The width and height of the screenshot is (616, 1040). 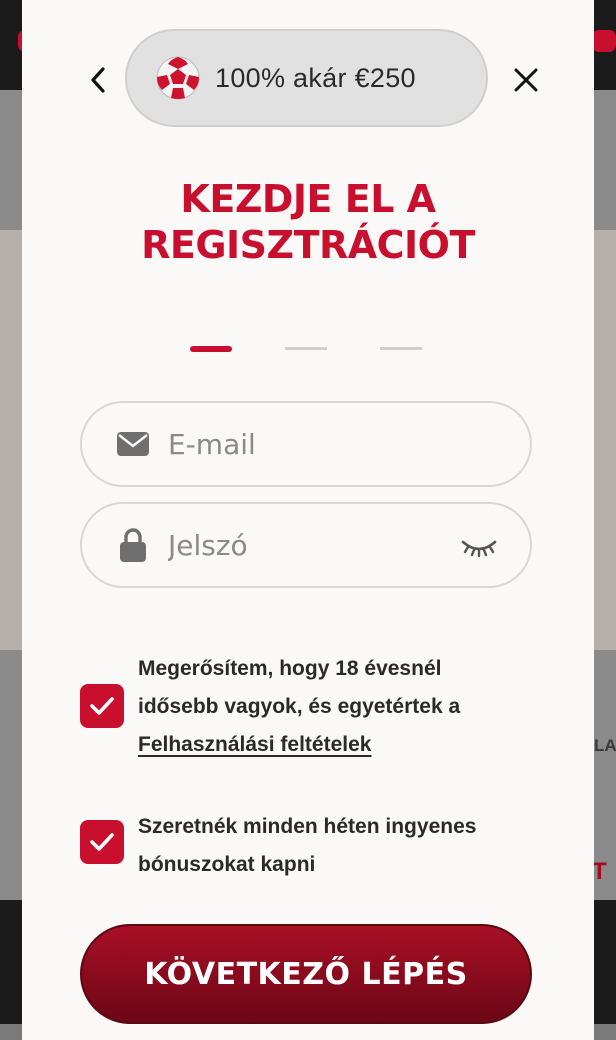 I want to click on page-title: KEZDJE EL A REGISZTRÁCIÓT, so click(x=308, y=222).